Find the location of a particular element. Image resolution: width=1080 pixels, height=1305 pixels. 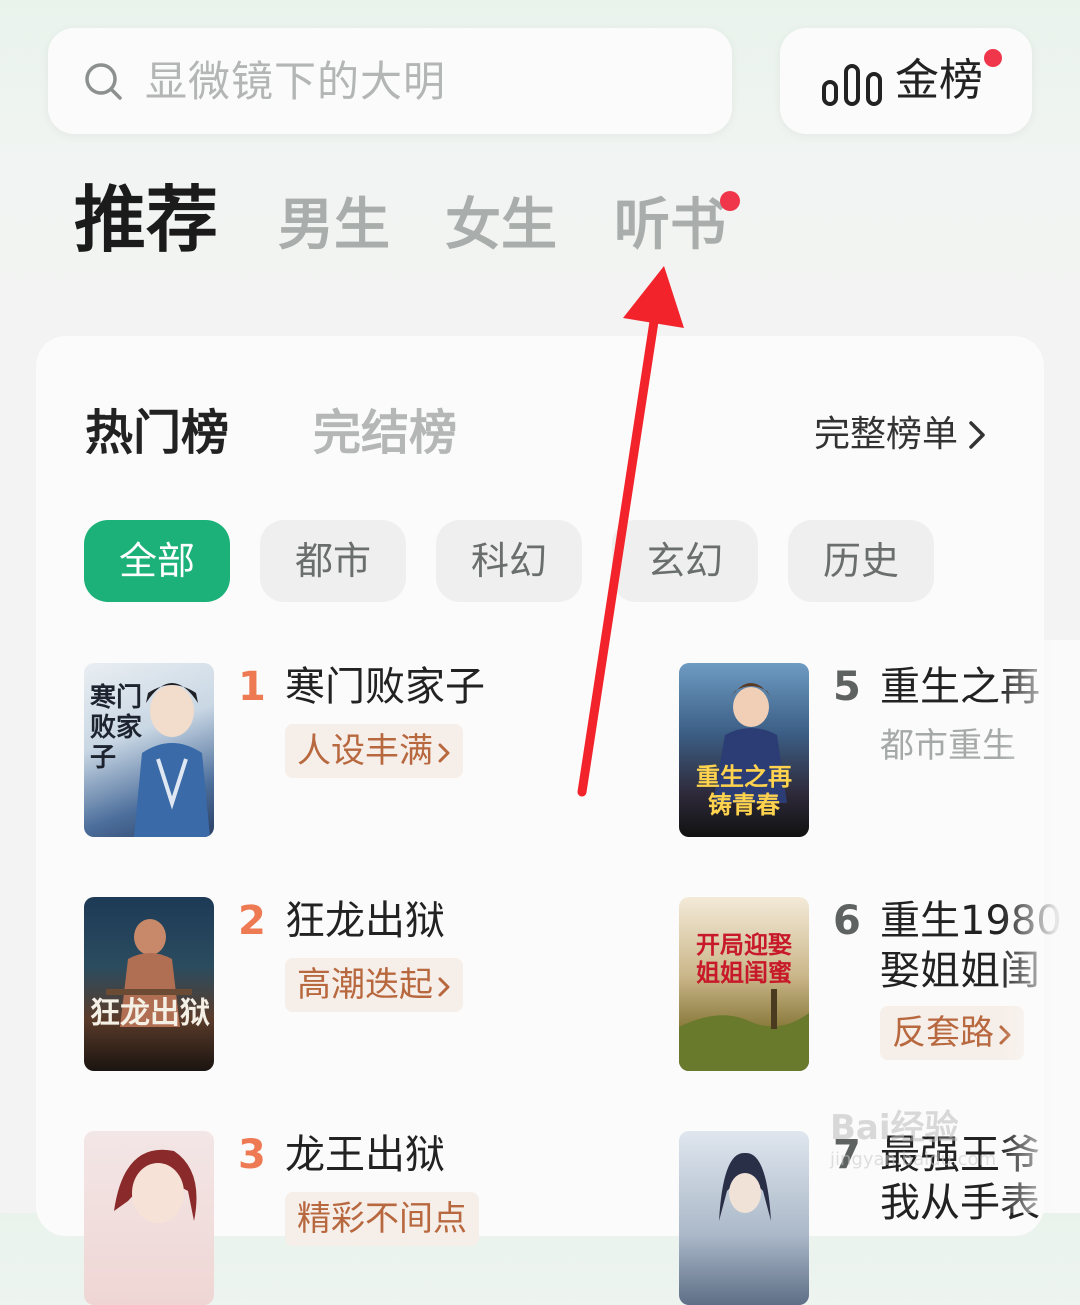

cover-title: 重生之再铸青春 is located at coordinates (744, 791).